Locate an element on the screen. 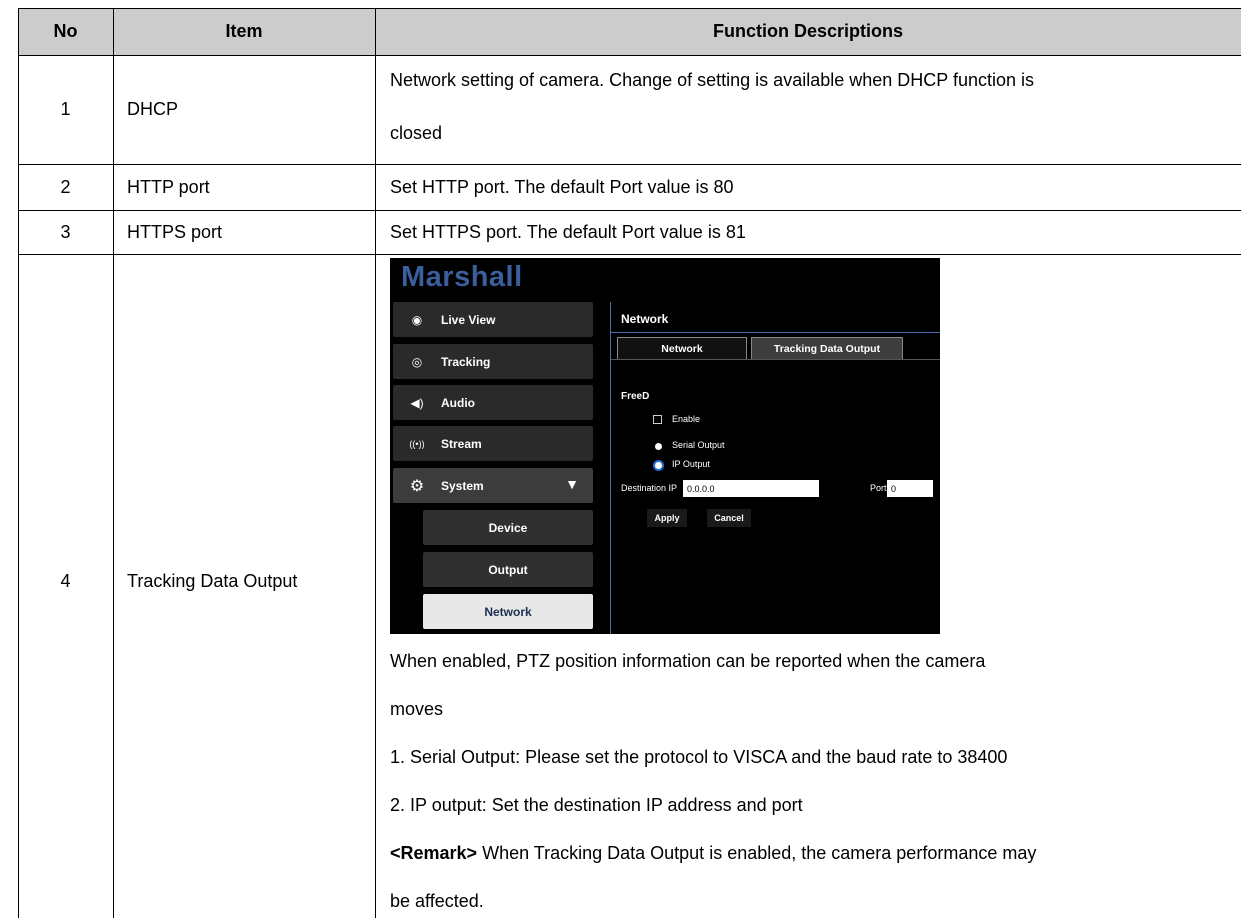 This screenshot has height=918, width=1241. tab-tracking-data-output: Tracking Data Output is located at coordinates (827, 348).